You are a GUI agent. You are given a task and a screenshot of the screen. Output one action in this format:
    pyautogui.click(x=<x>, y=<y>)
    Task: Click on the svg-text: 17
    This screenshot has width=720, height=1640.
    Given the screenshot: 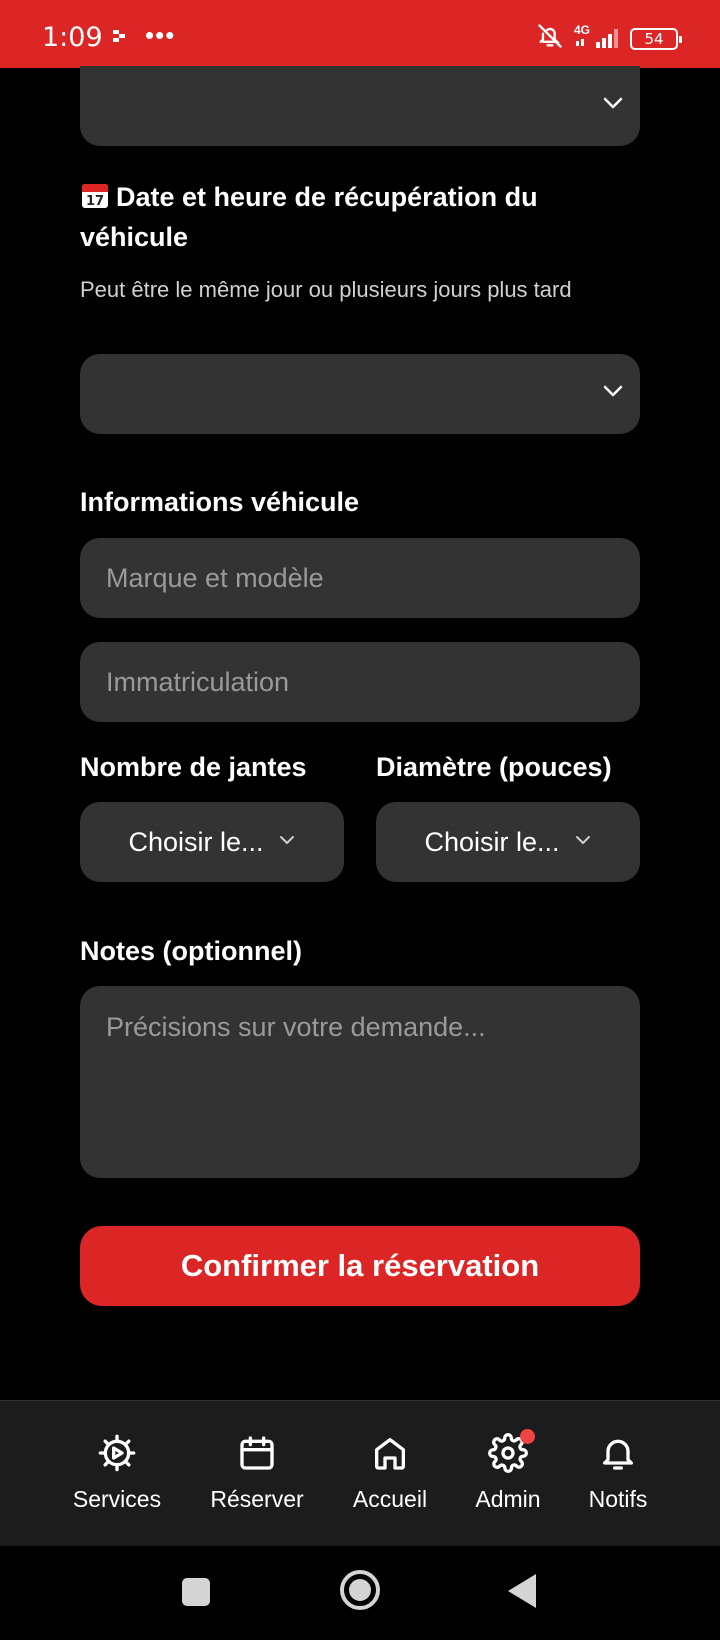 What is the action you would take?
    pyautogui.click(x=95, y=201)
    